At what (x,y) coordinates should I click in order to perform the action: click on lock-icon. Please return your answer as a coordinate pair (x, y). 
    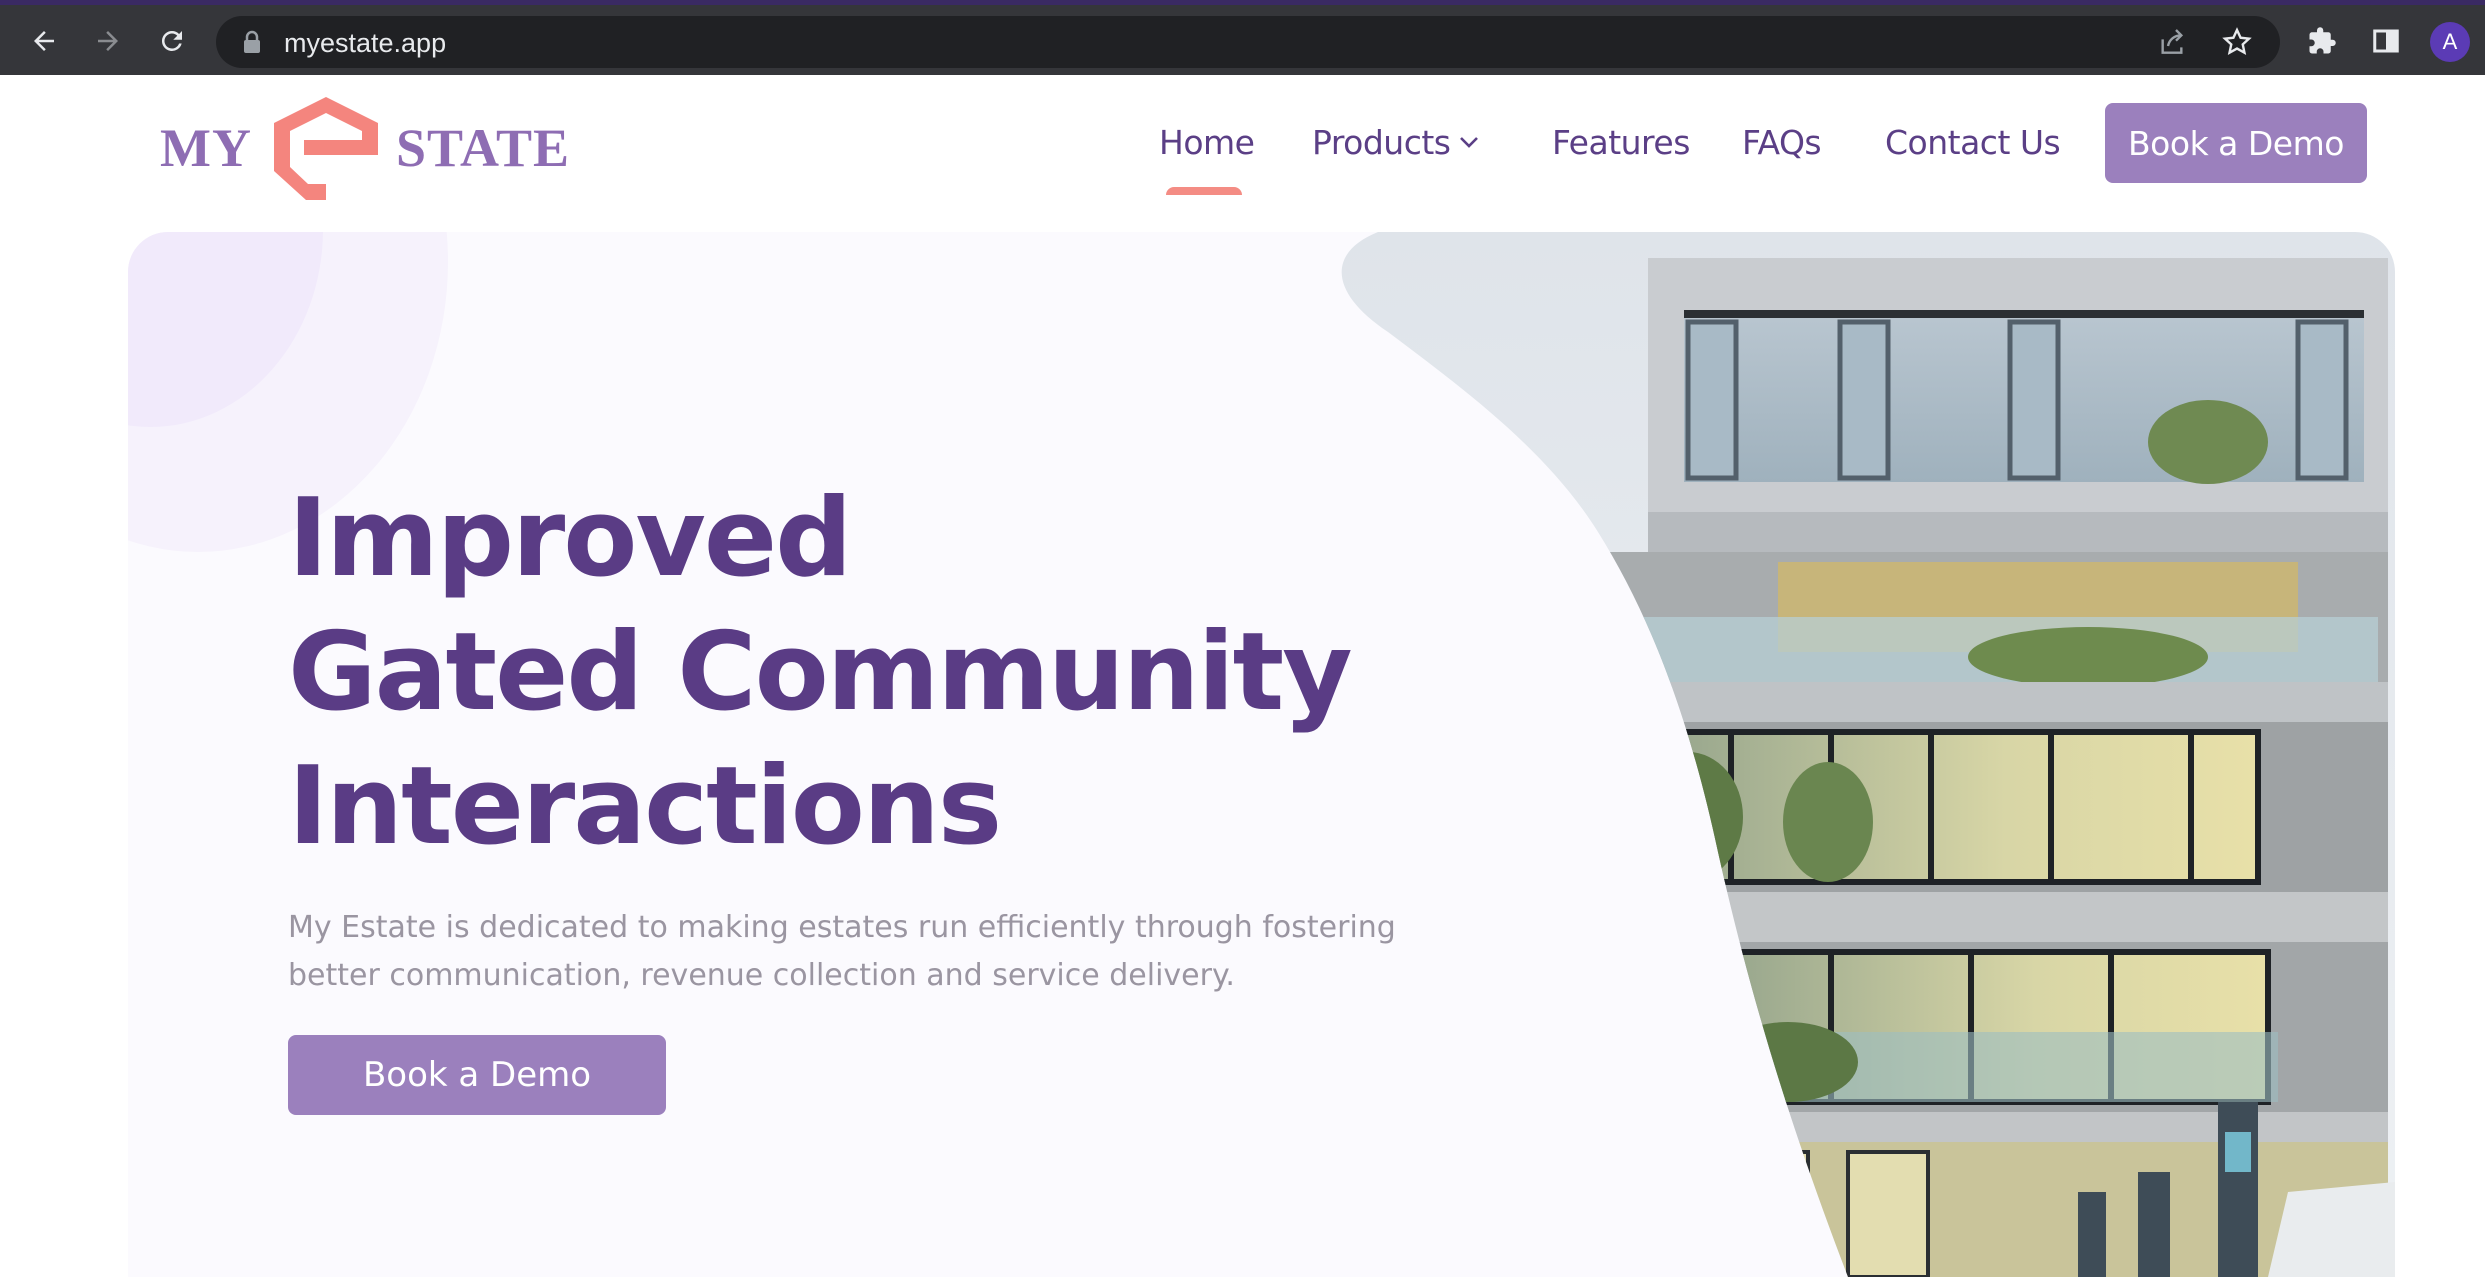
    Looking at the image, I should click on (252, 44).